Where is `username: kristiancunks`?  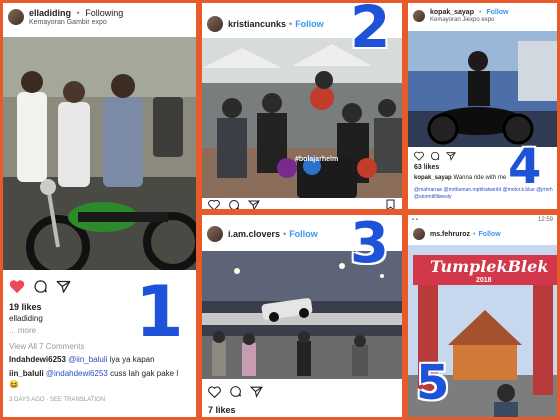 username: kristiancunks is located at coordinates (257, 24).